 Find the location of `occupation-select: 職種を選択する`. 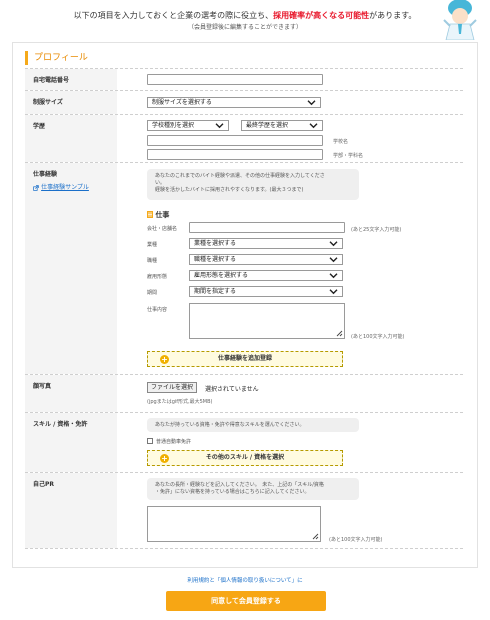

occupation-select: 職種を選択する is located at coordinates (266, 259).